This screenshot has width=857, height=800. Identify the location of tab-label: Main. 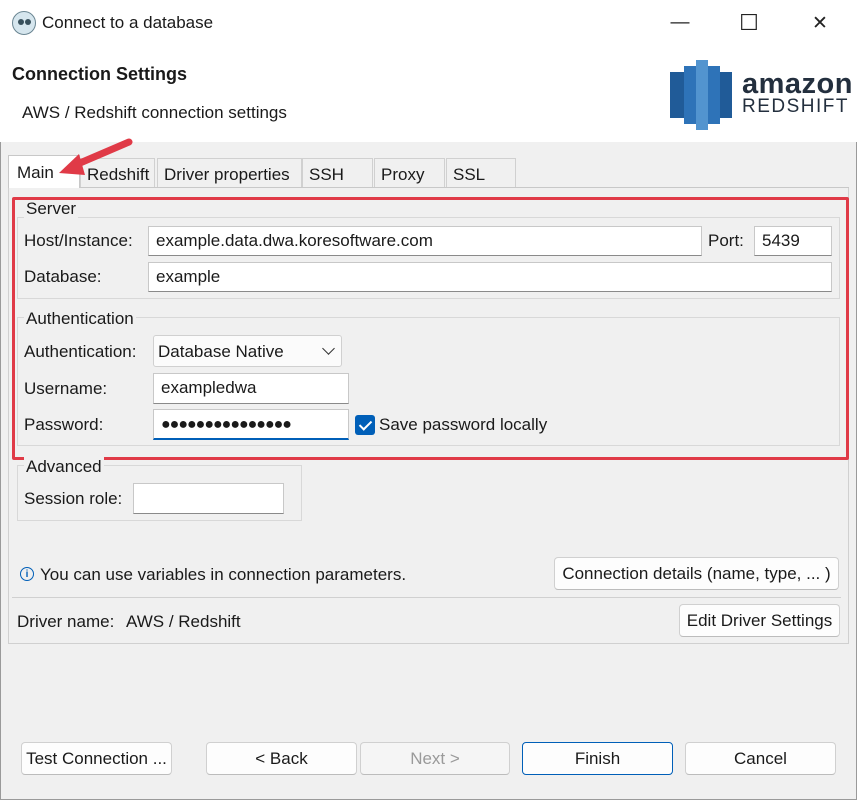
(35, 172).